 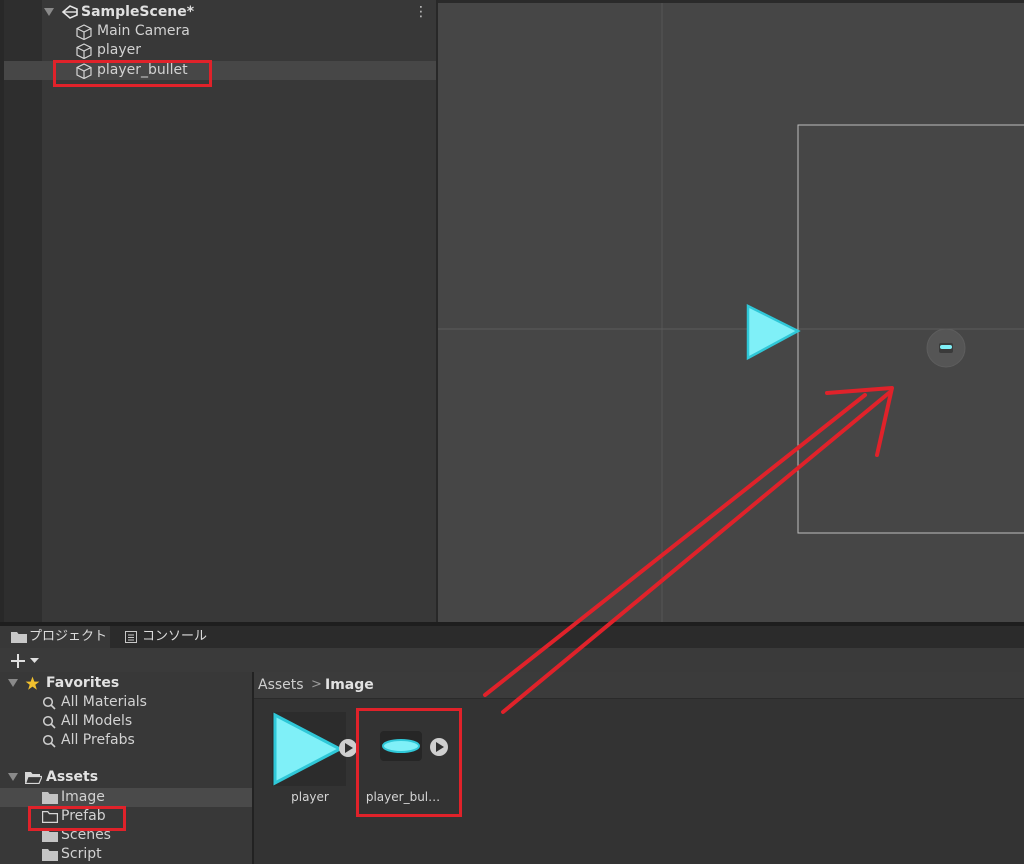 I want to click on highlight-box-asset, so click(x=409, y=762).